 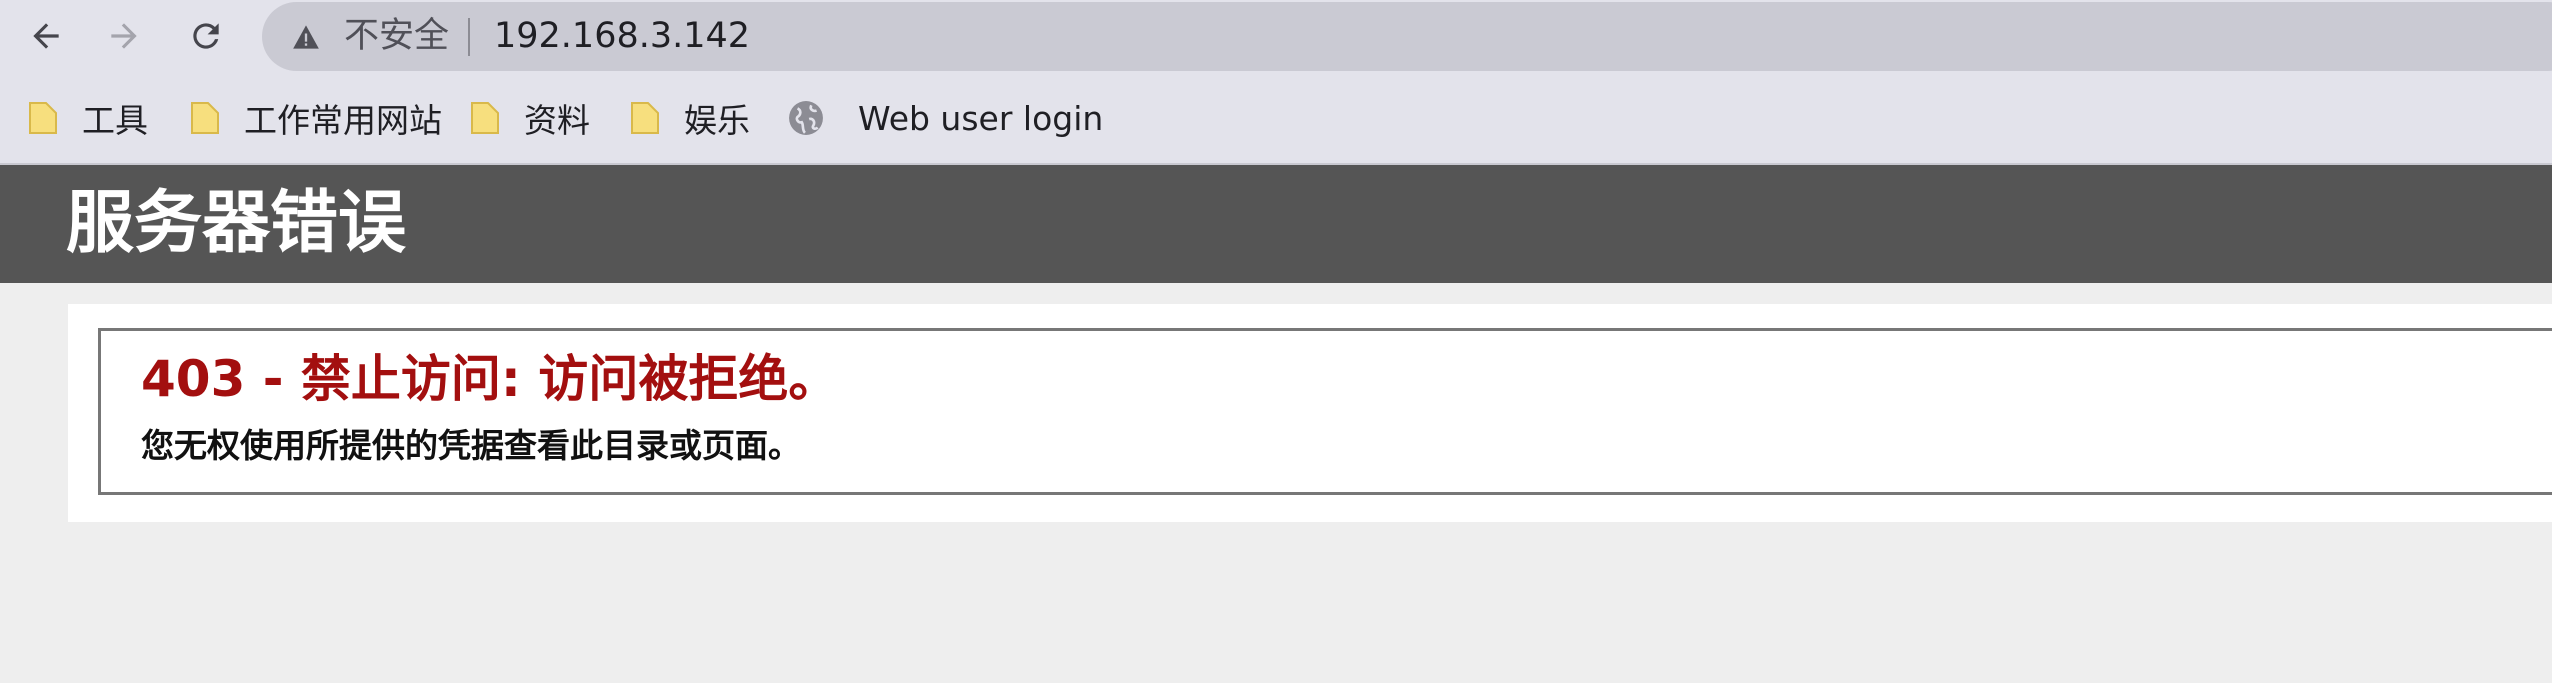 I want to click on bookmark-folder-tools: 工具, so click(x=88, y=118).